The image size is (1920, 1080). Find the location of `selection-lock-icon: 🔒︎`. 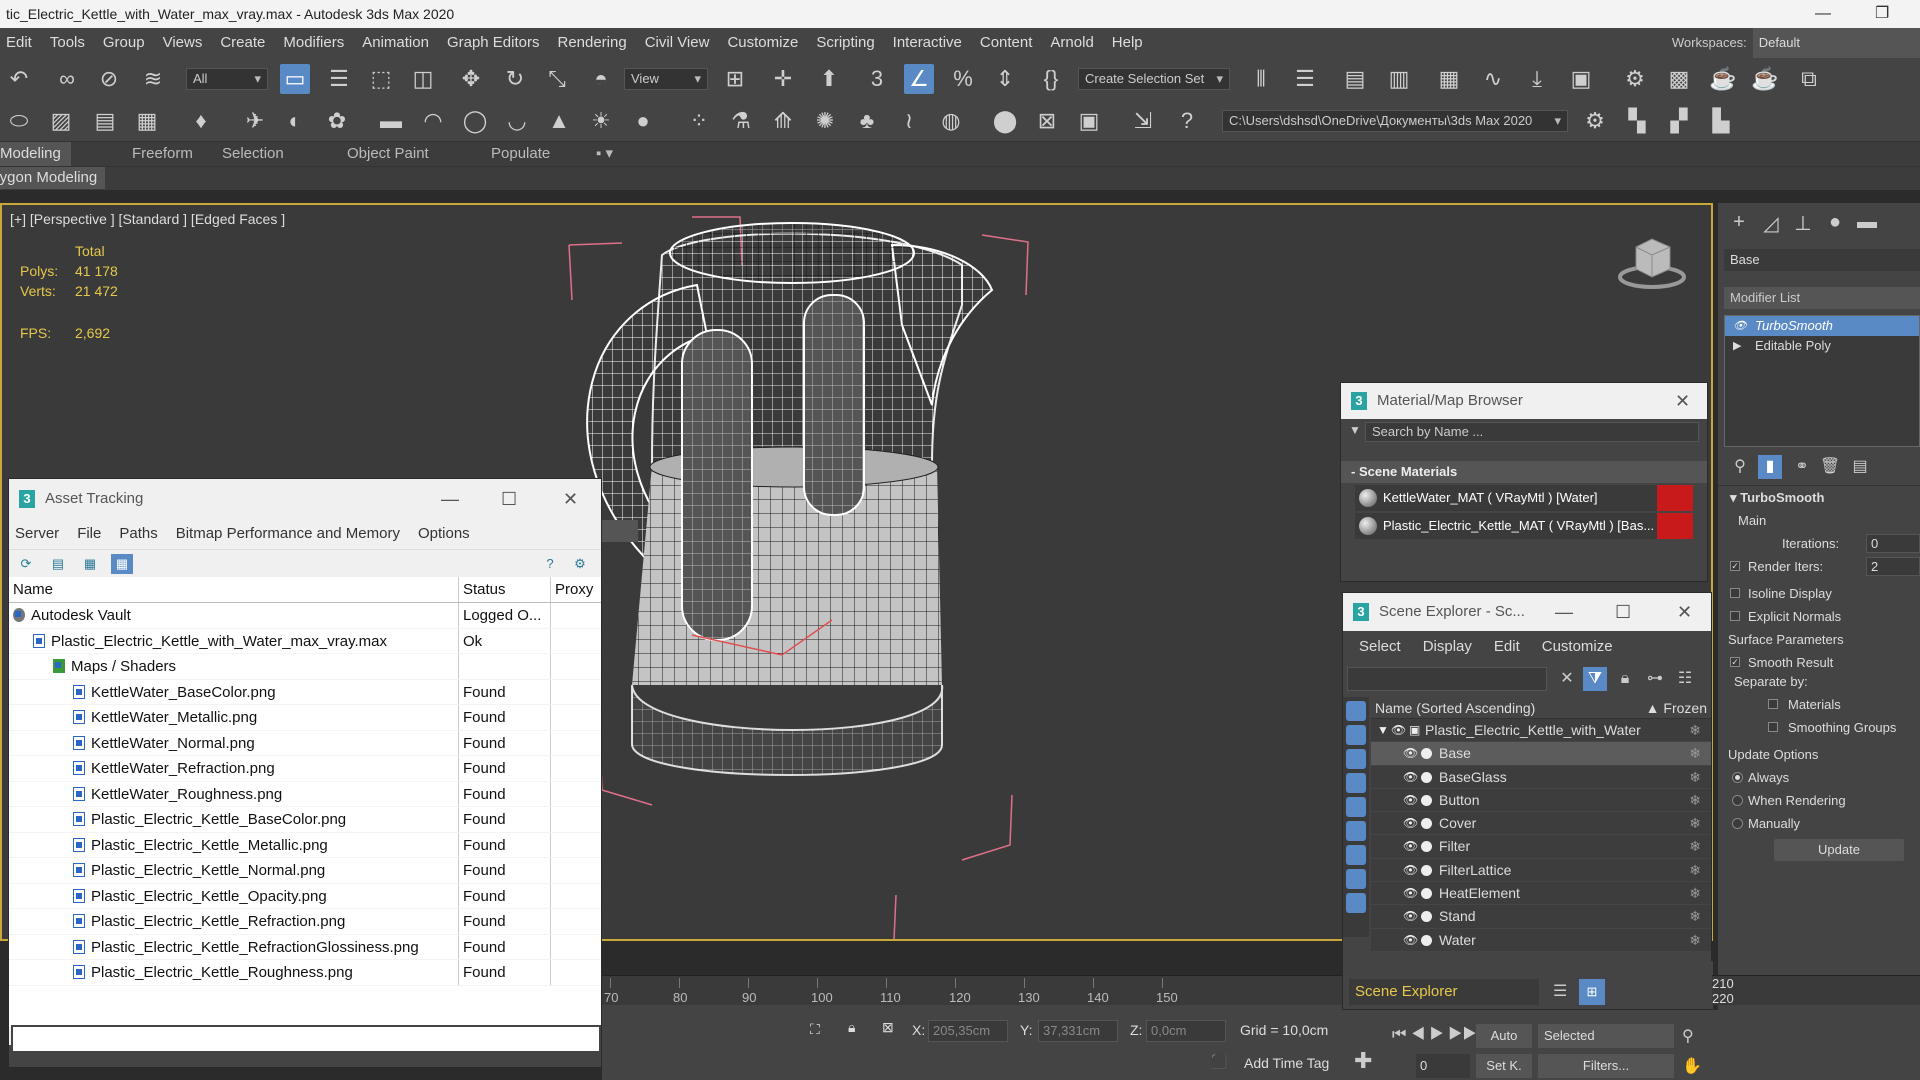

selection-lock-icon: 🔒︎ is located at coordinates (851, 1027).